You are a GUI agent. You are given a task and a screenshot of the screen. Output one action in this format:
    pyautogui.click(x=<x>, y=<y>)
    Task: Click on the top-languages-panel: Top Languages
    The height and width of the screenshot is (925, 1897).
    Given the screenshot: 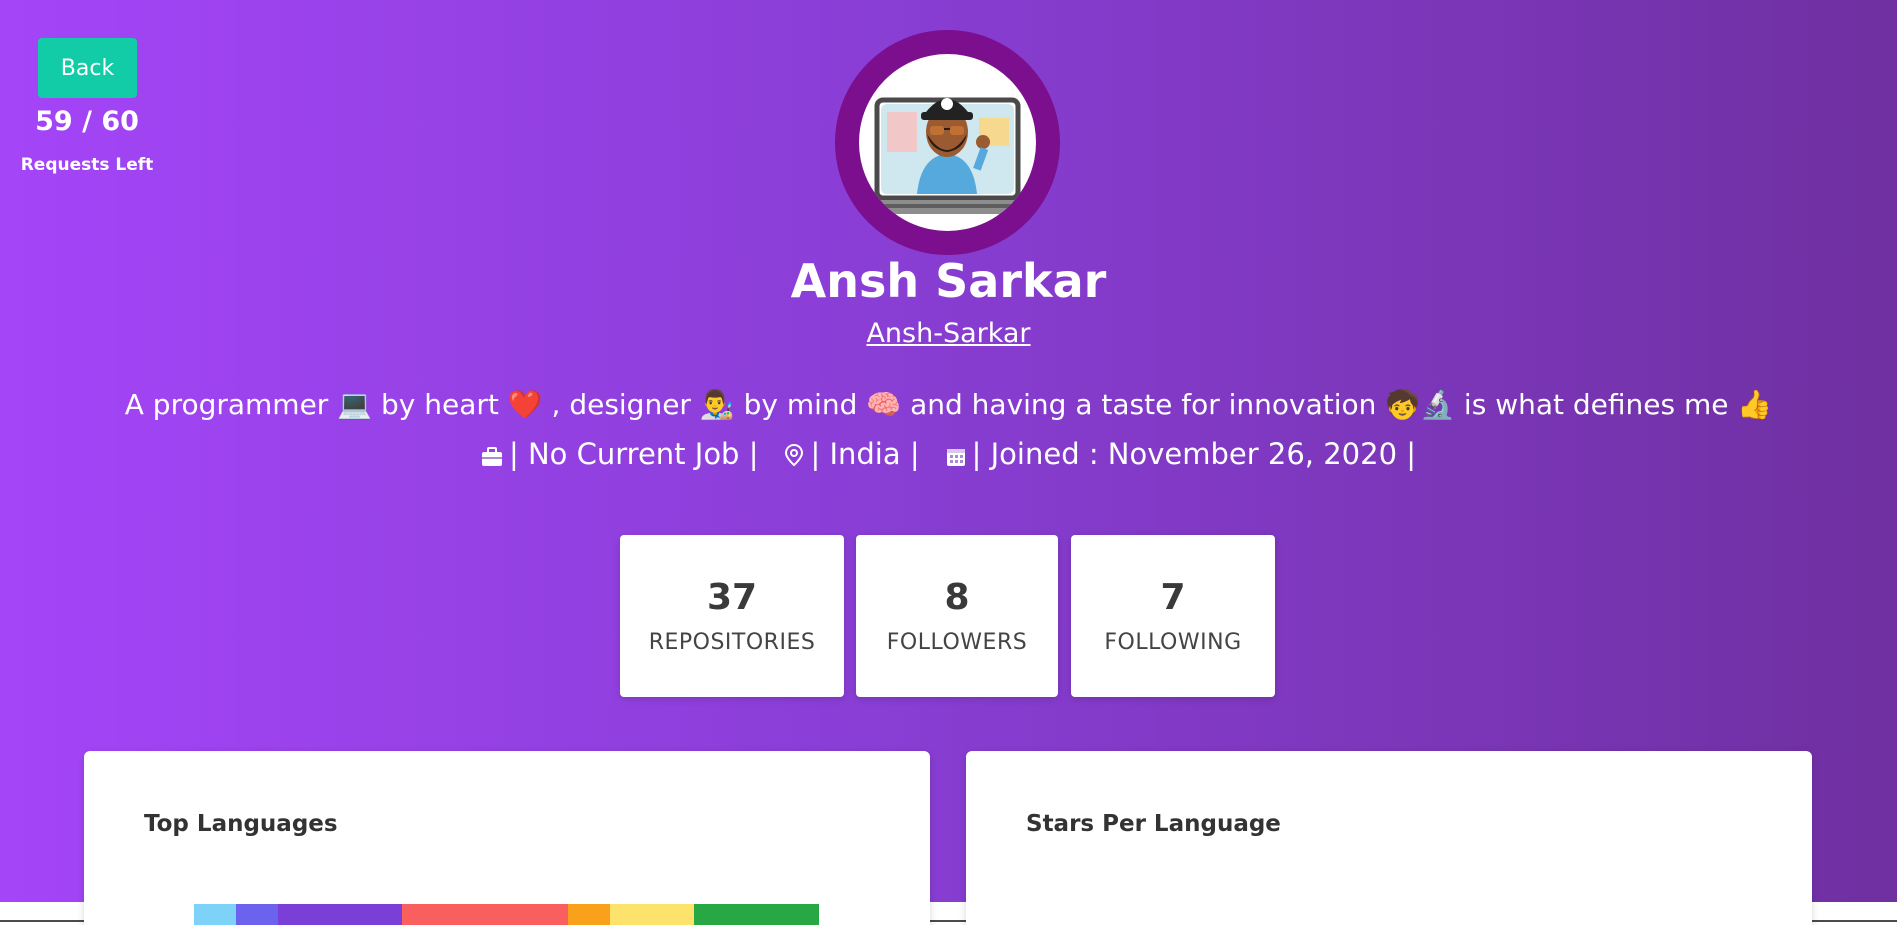 What is the action you would take?
    pyautogui.click(x=507, y=838)
    